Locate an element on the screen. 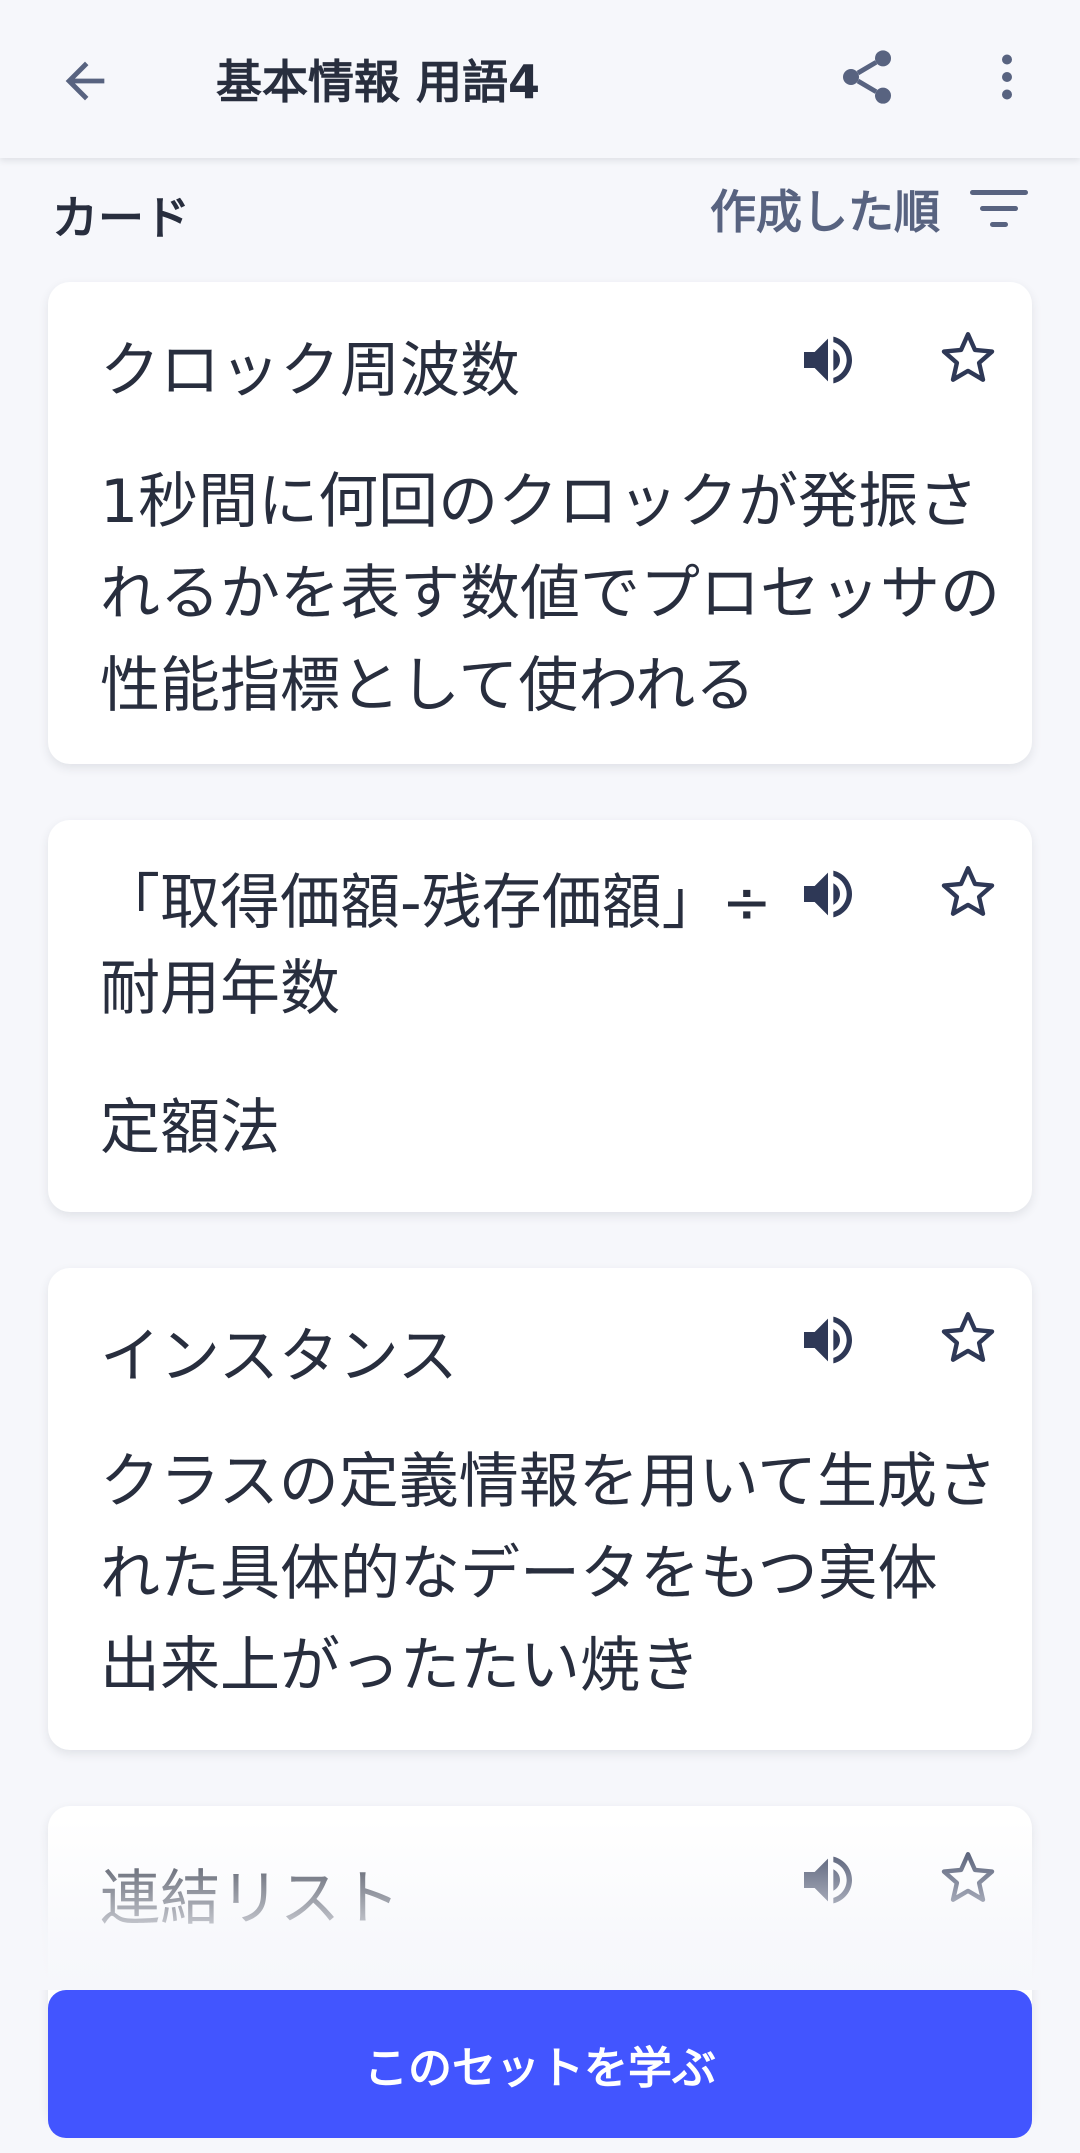 Image resolution: width=1080 pixels, height=2153 pixels. back-button is located at coordinates (85, 81).